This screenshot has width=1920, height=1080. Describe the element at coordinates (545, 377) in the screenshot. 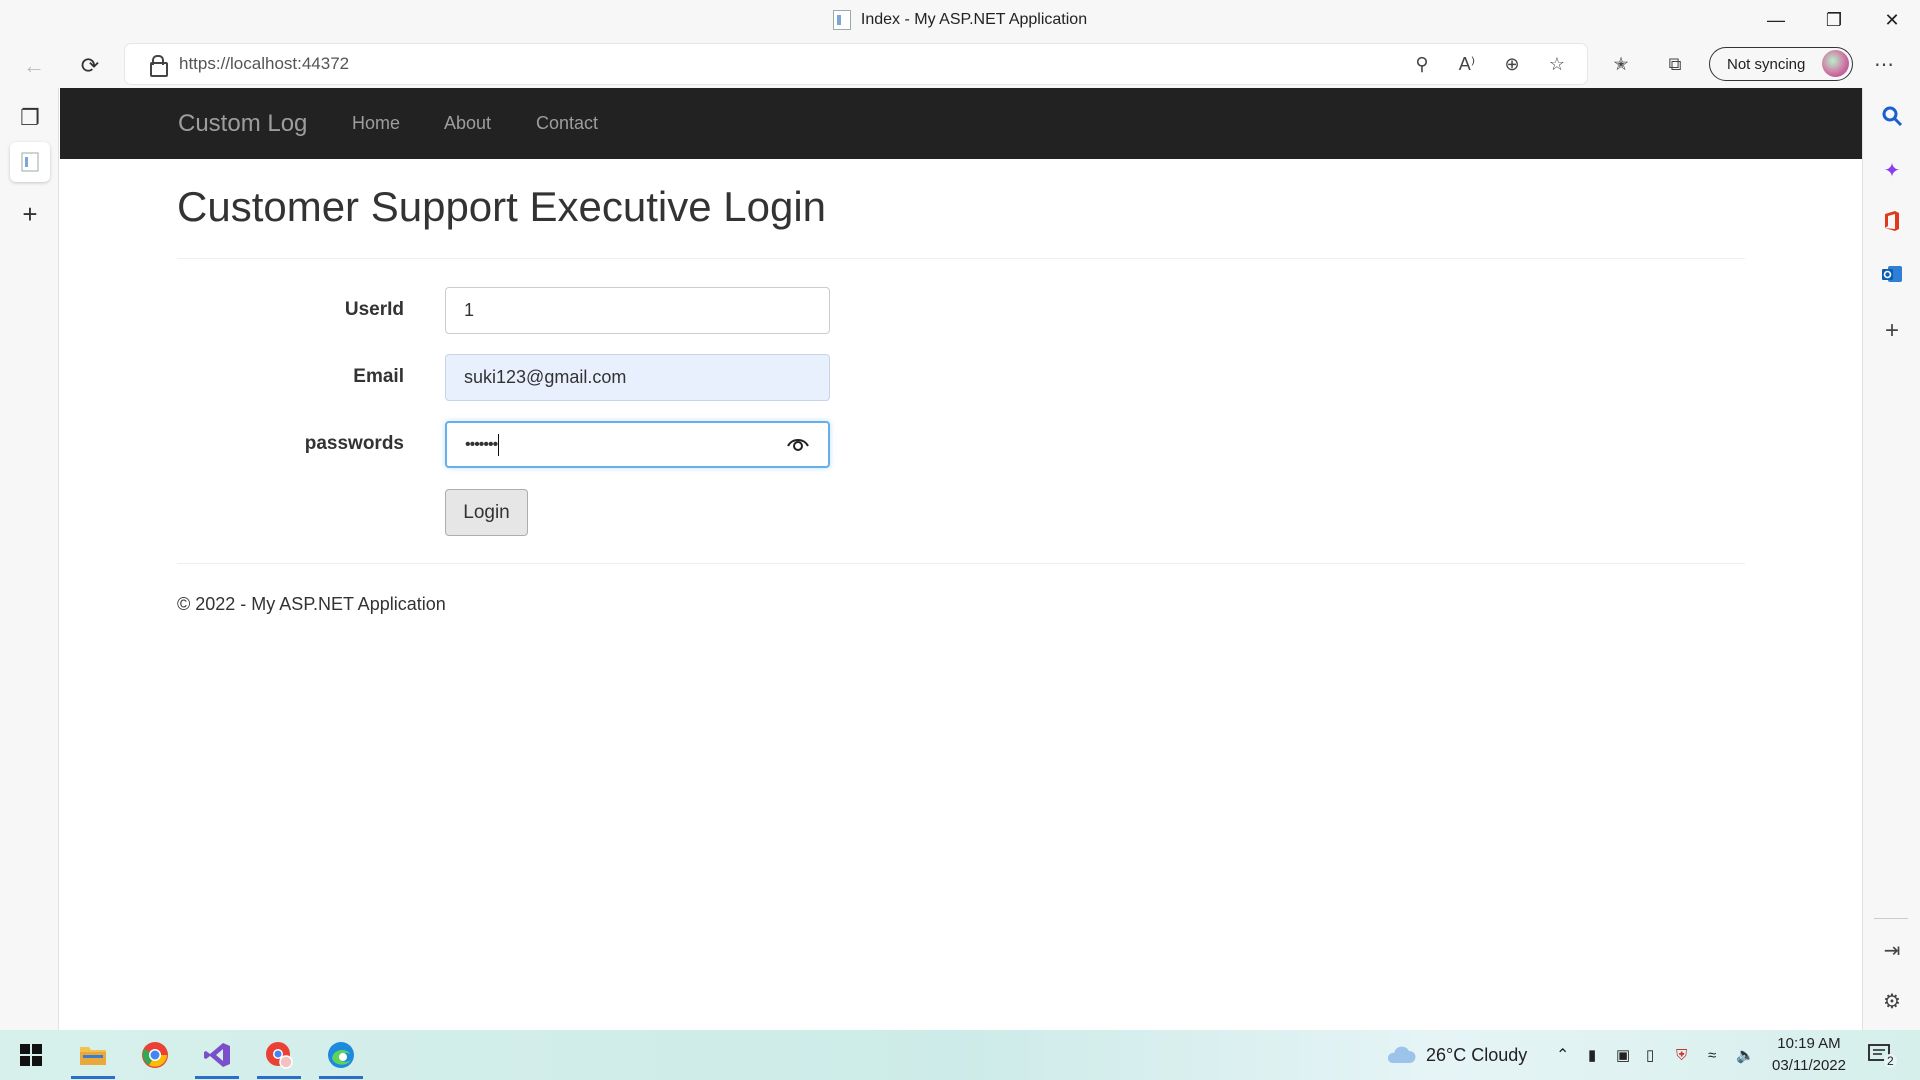

I see `email-value: suki123@gmail.com` at that location.